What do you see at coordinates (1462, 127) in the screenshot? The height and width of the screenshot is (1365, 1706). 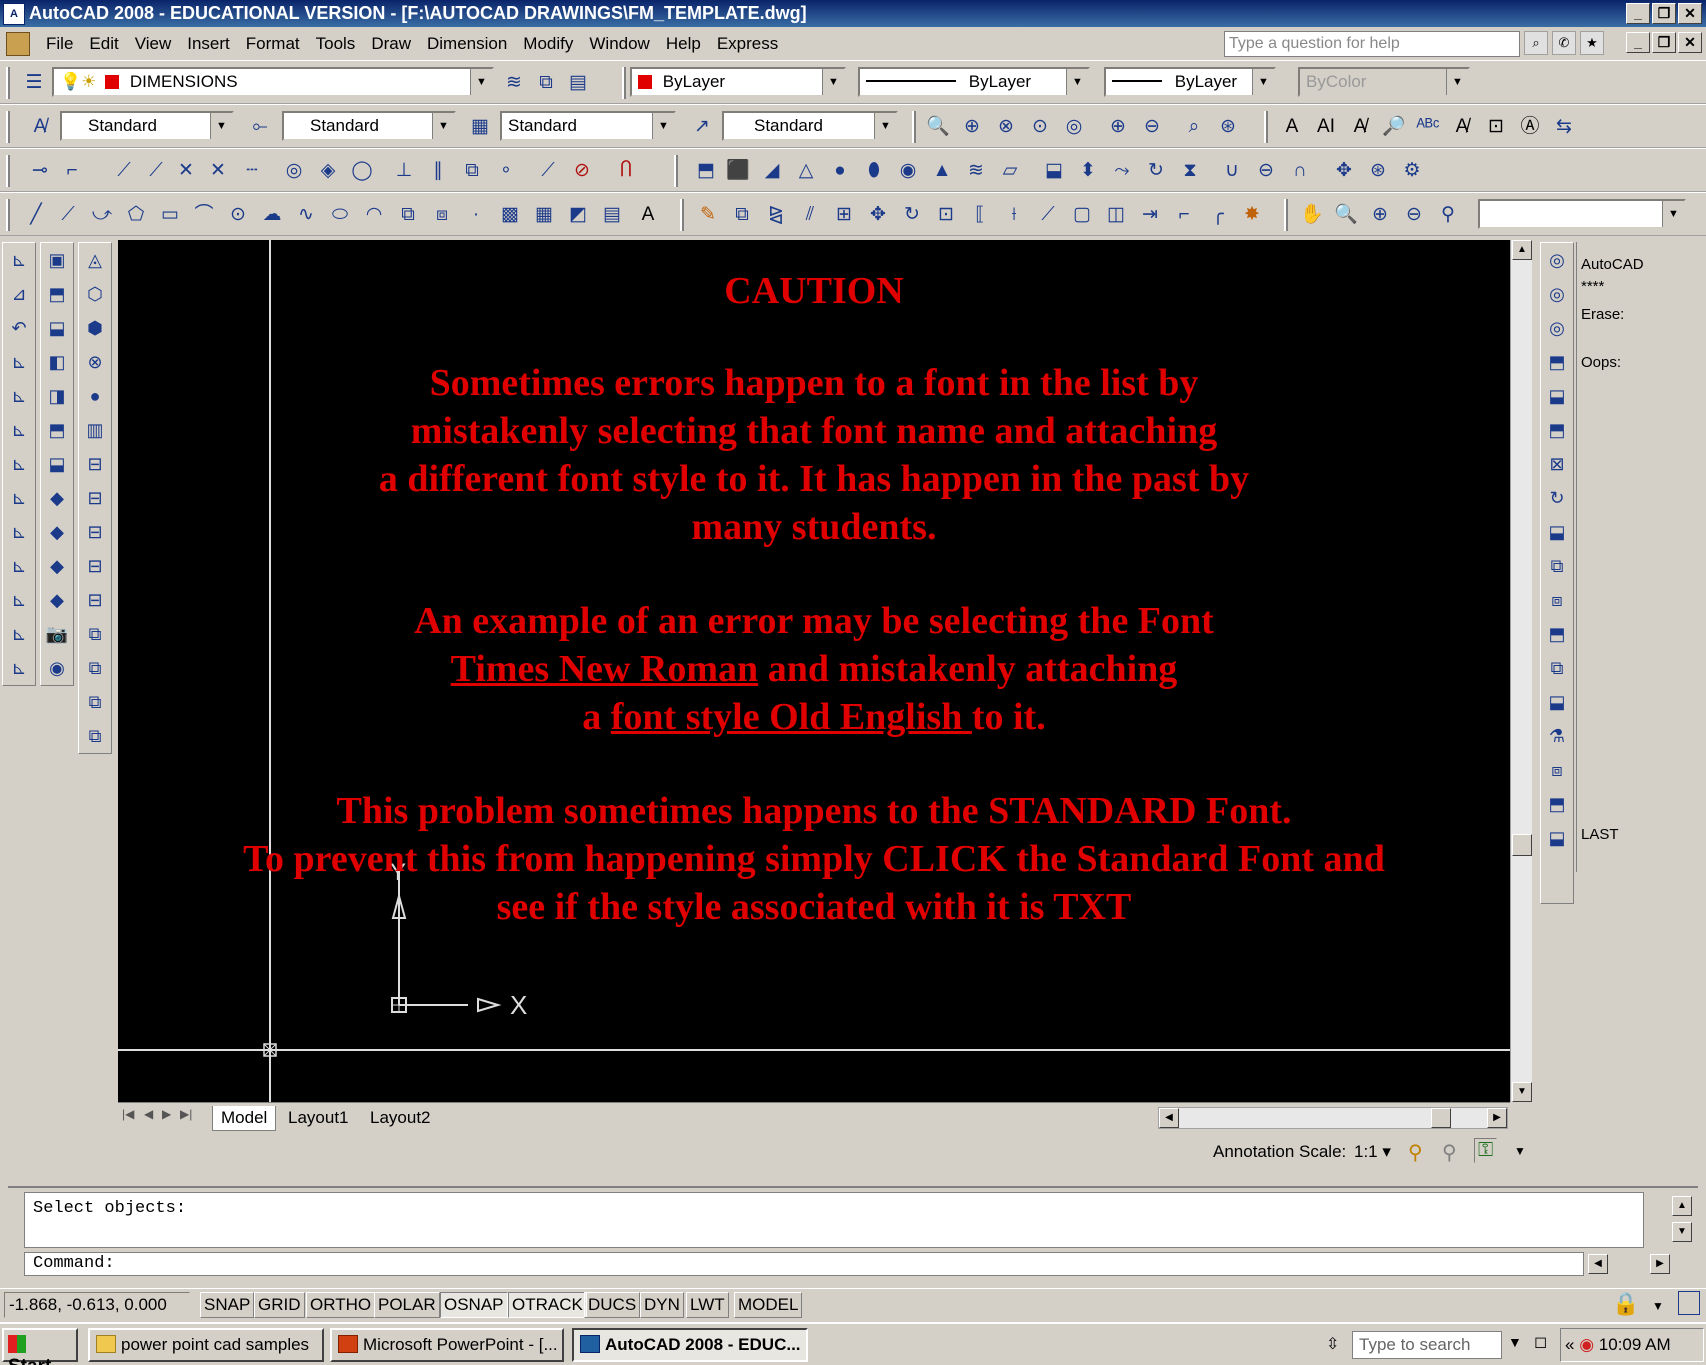 I see `text-style-manager-icon: A̸` at bounding box center [1462, 127].